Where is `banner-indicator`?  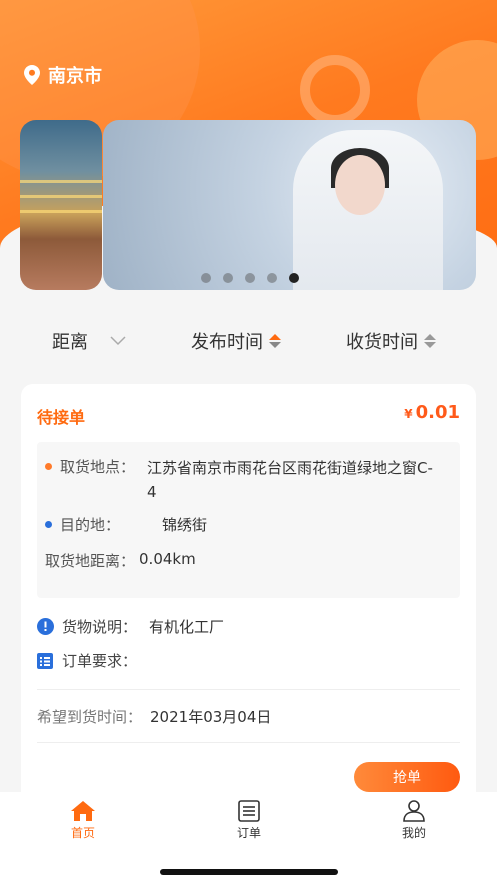 banner-indicator is located at coordinates (250, 278).